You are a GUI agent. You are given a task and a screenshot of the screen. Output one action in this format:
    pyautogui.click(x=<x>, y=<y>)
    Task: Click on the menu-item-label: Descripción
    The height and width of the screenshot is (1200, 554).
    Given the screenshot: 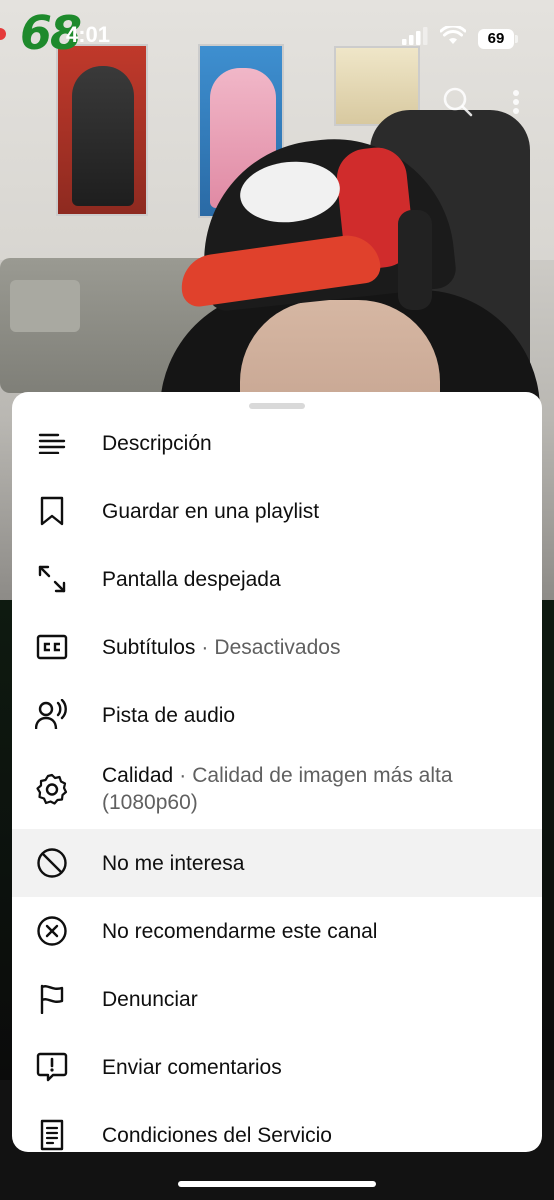 What is the action you would take?
    pyautogui.click(x=157, y=443)
    